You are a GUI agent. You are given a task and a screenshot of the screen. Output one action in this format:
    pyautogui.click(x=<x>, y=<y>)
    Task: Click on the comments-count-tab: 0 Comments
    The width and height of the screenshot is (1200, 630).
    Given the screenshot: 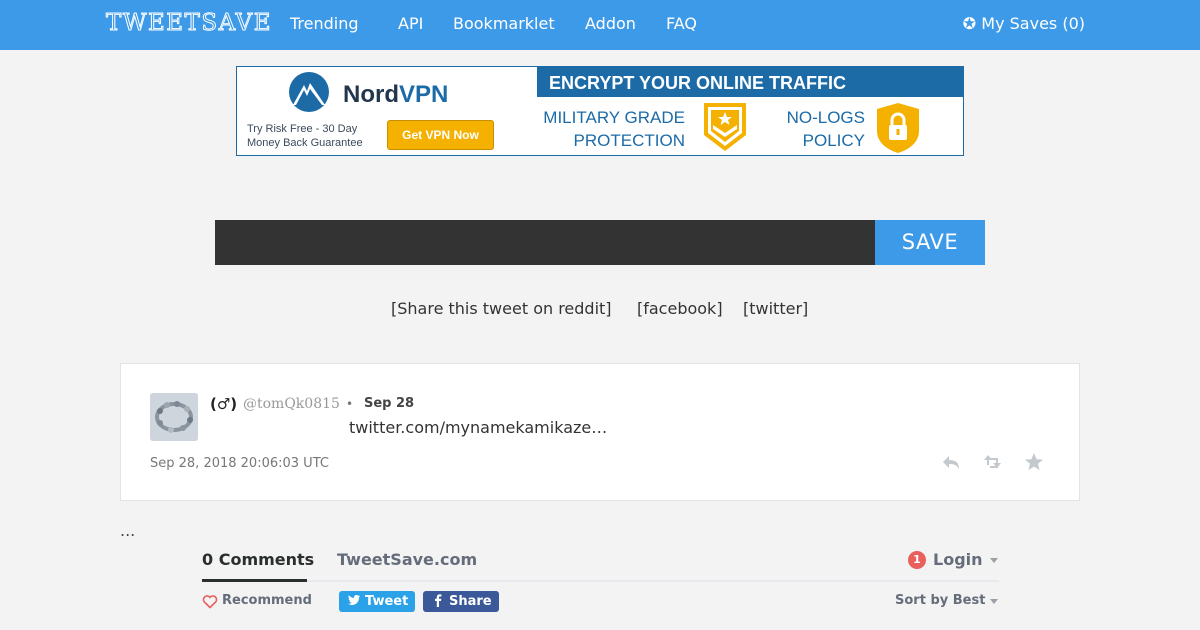 What is the action you would take?
    pyautogui.click(x=258, y=559)
    